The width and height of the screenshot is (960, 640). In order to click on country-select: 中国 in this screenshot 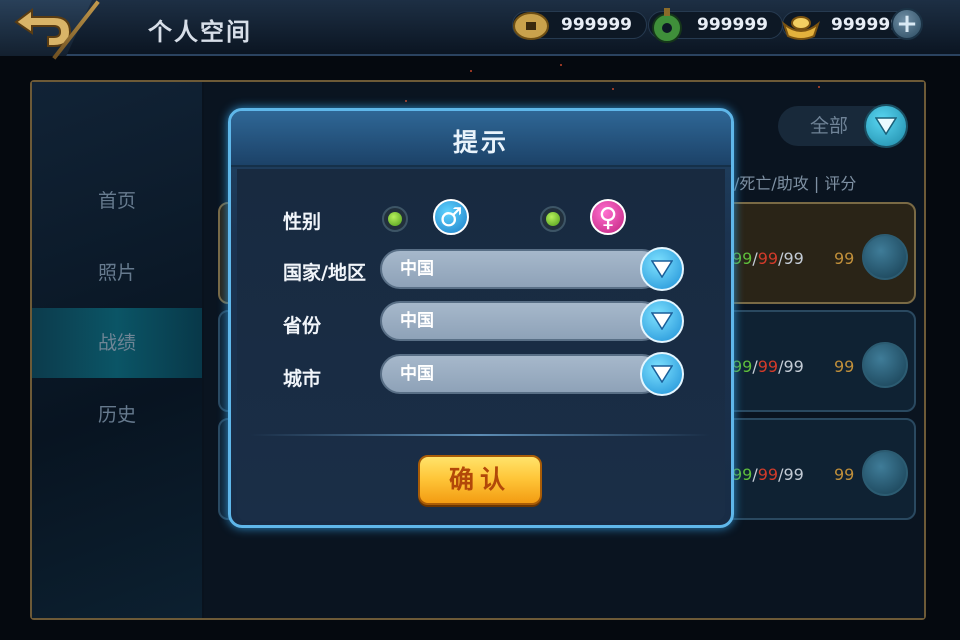, I will do `click(521, 269)`.